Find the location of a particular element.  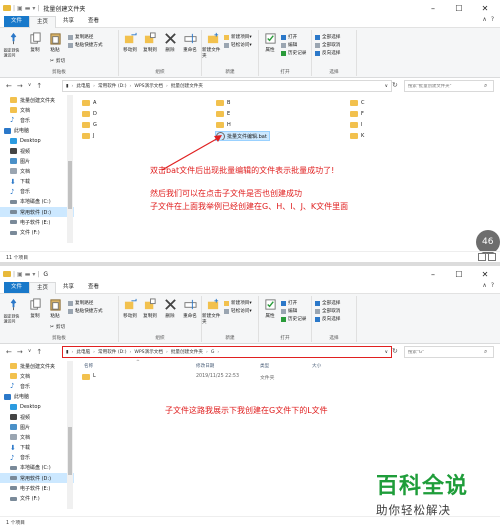

folder-item-h: H is located at coordinates (223, 125).